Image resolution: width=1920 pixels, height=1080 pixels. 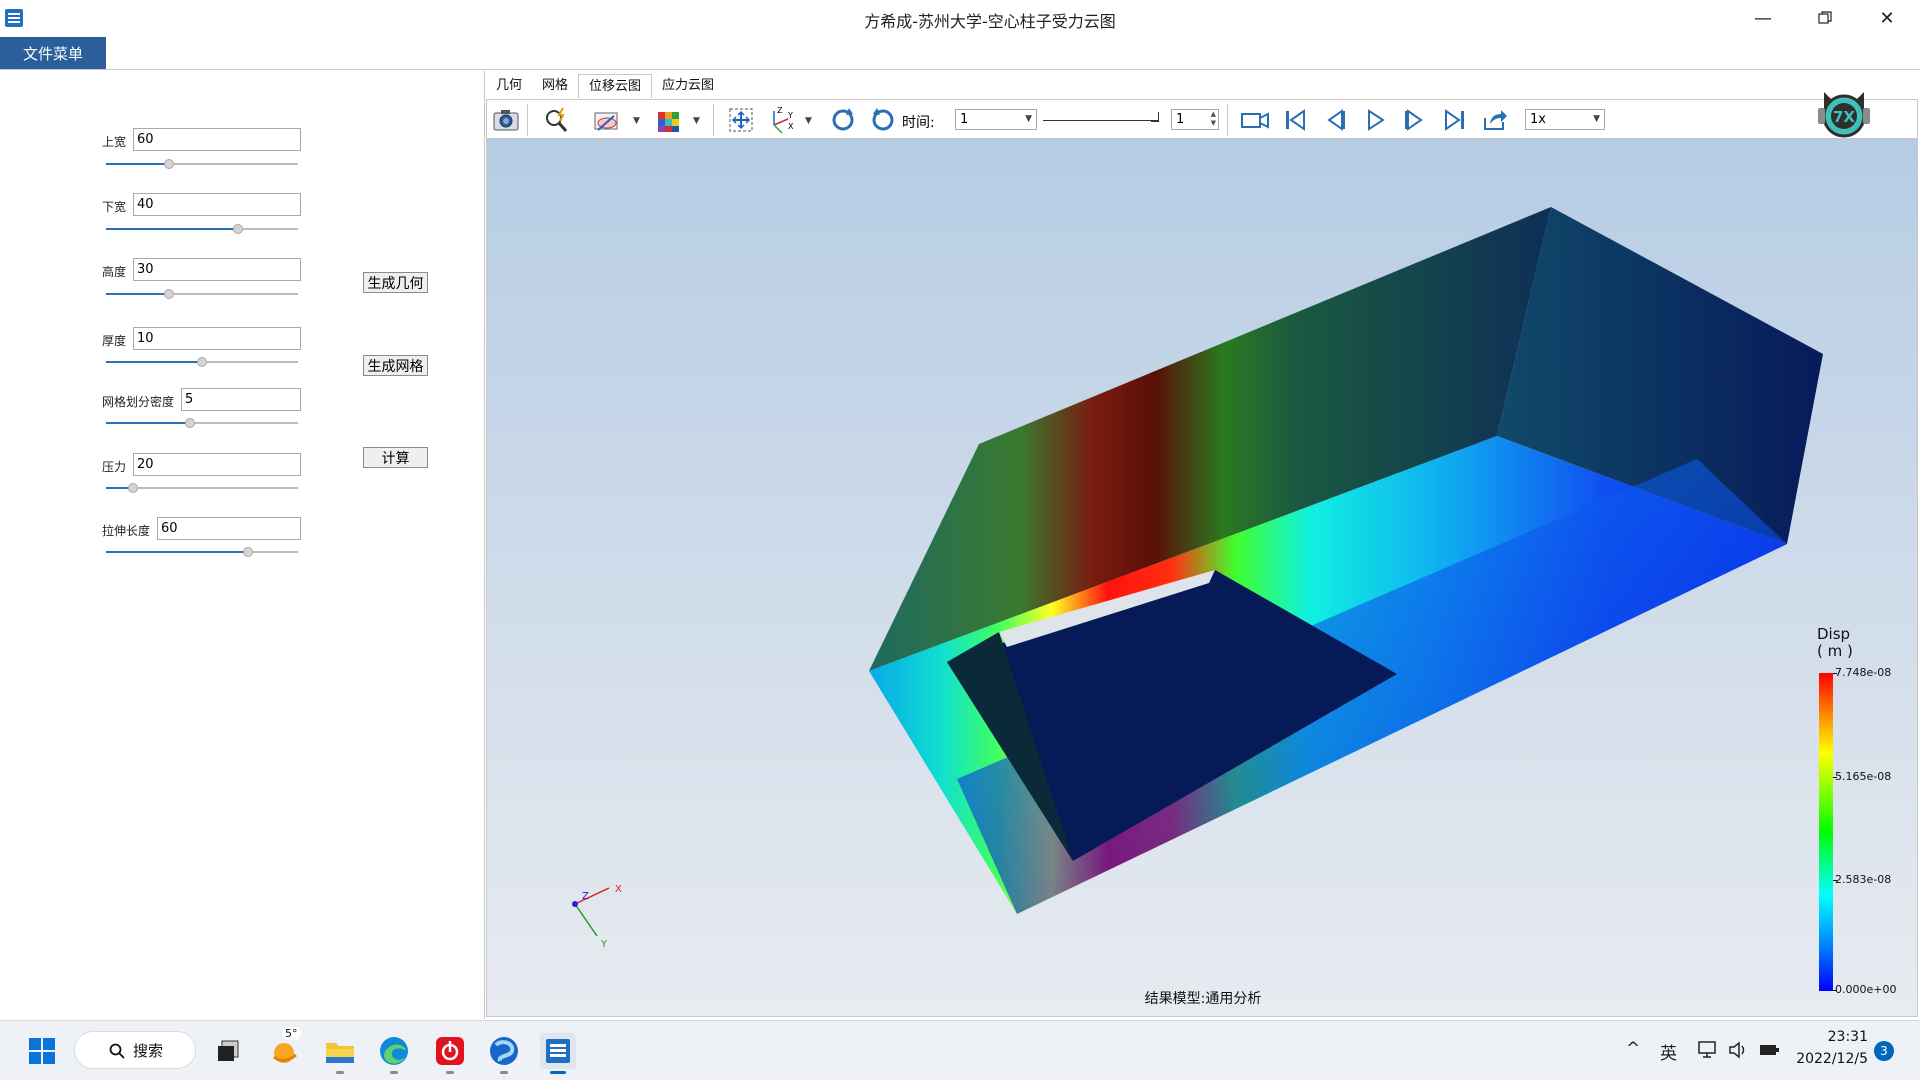 I want to click on screenshot-button, so click(x=506, y=120).